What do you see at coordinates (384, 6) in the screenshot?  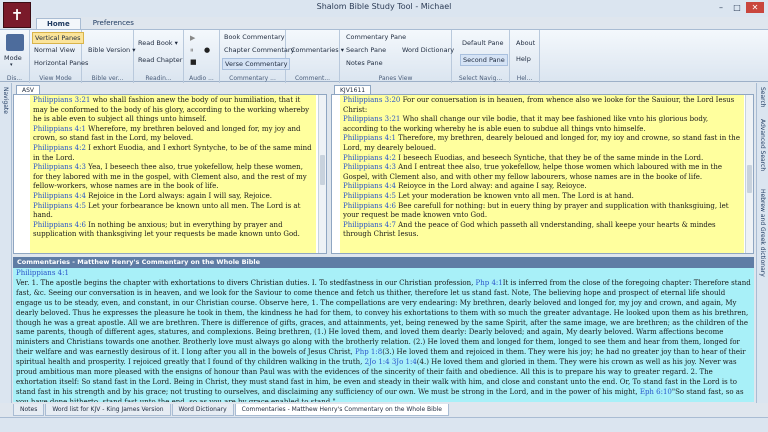 I see `window-title: Shalom Bible Study Tool - Michael` at bounding box center [384, 6].